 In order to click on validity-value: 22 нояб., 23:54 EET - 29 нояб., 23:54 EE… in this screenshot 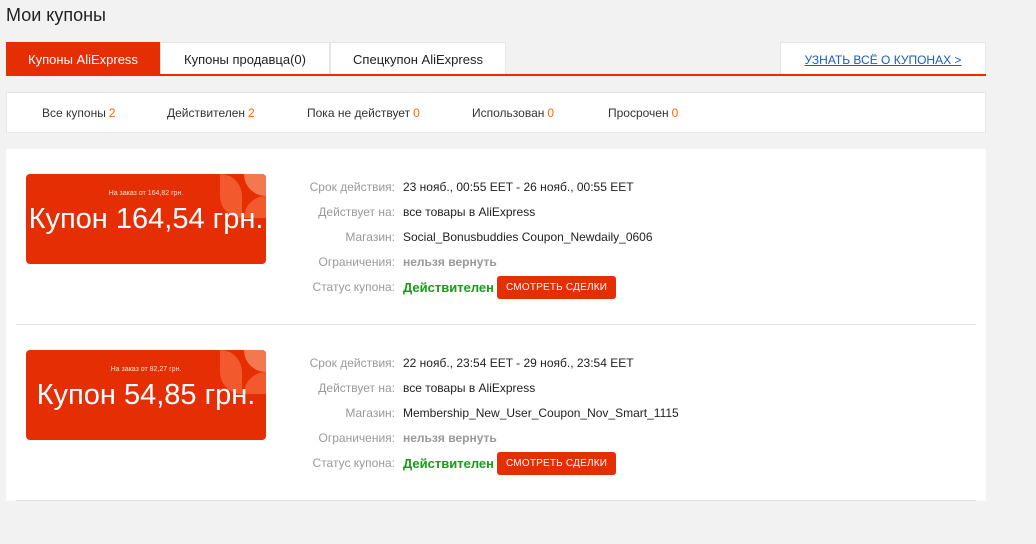, I will do `click(518, 363)`.